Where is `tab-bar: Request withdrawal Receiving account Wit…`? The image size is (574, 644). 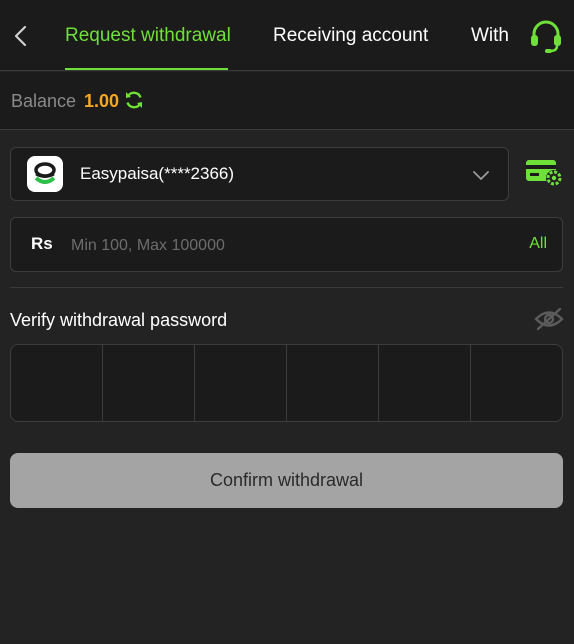
tab-bar: Request withdrawal Receiving account Wit… is located at coordinates (281, 35).